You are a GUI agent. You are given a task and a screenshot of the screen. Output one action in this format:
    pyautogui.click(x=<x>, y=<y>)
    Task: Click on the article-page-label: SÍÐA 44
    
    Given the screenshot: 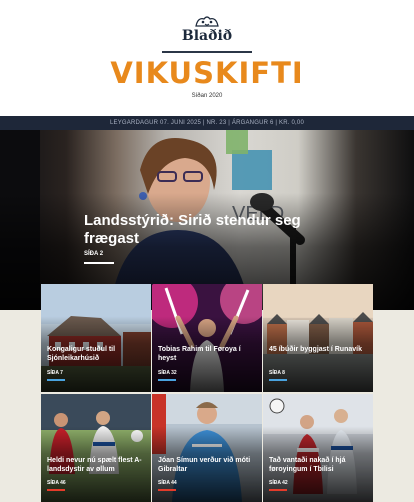 What is the action you would take?
    pyautogui.click(x=167, y=483)
    